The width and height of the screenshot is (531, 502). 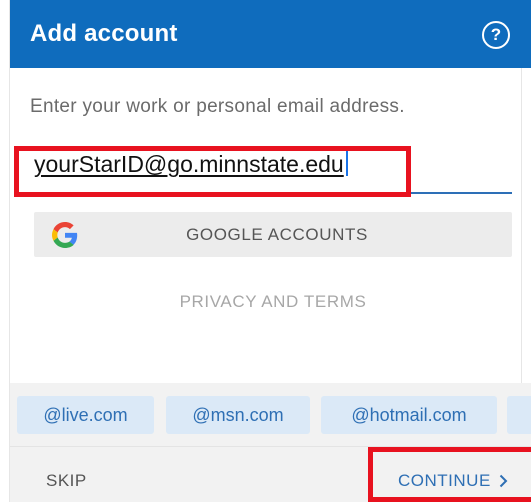 What do you see at coordinates (104, 33) in the screenshot?
I see `page-title: Add account` at bounding box center [104, 33].